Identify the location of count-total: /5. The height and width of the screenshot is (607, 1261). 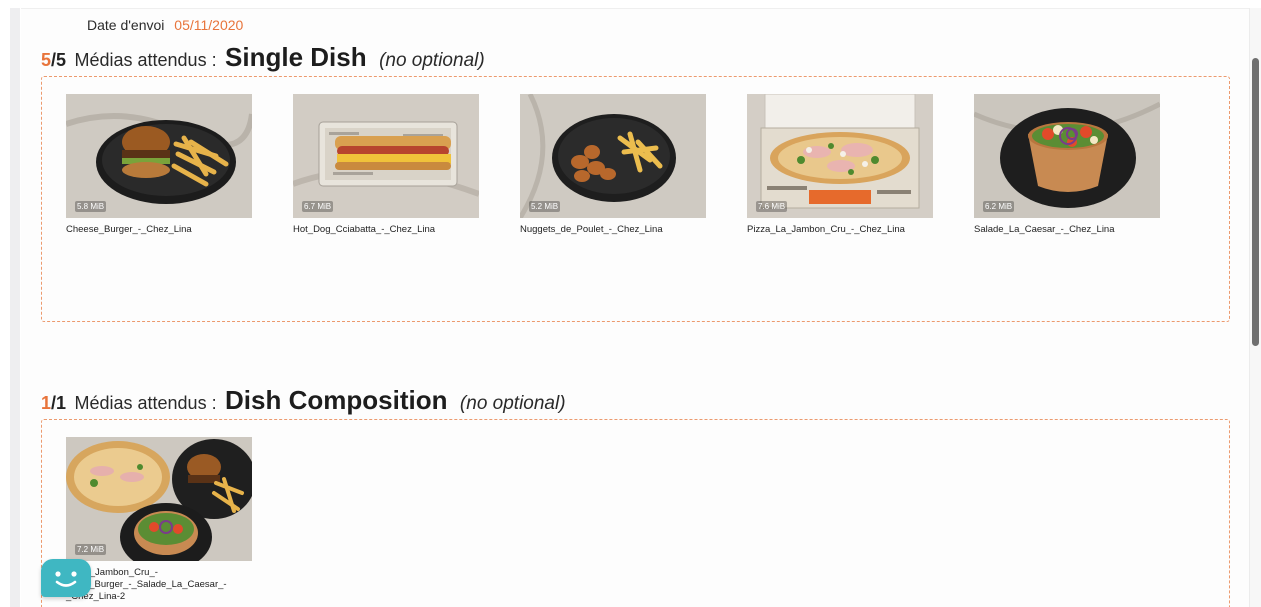
(59, 60).